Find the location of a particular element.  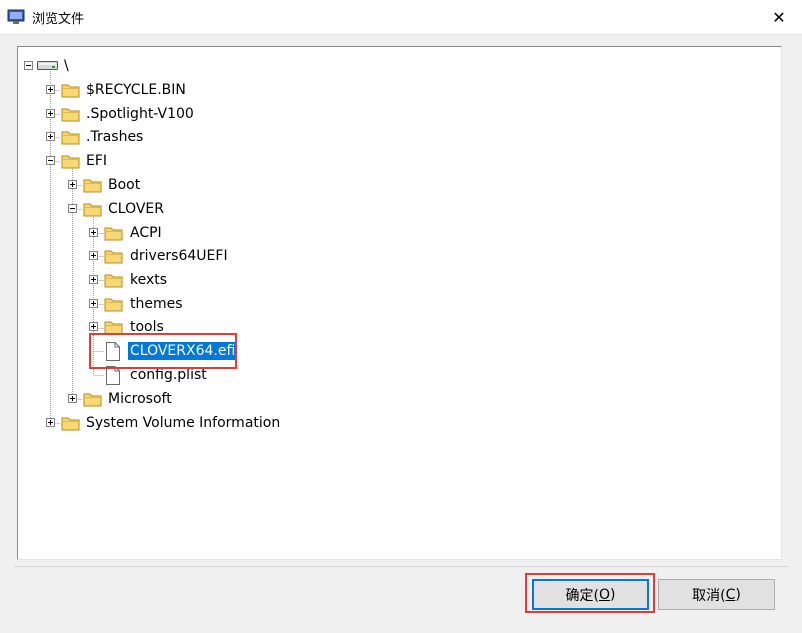

tree-item-spotlight: .Spotlight-V100 is located at coordinates (168, 114).